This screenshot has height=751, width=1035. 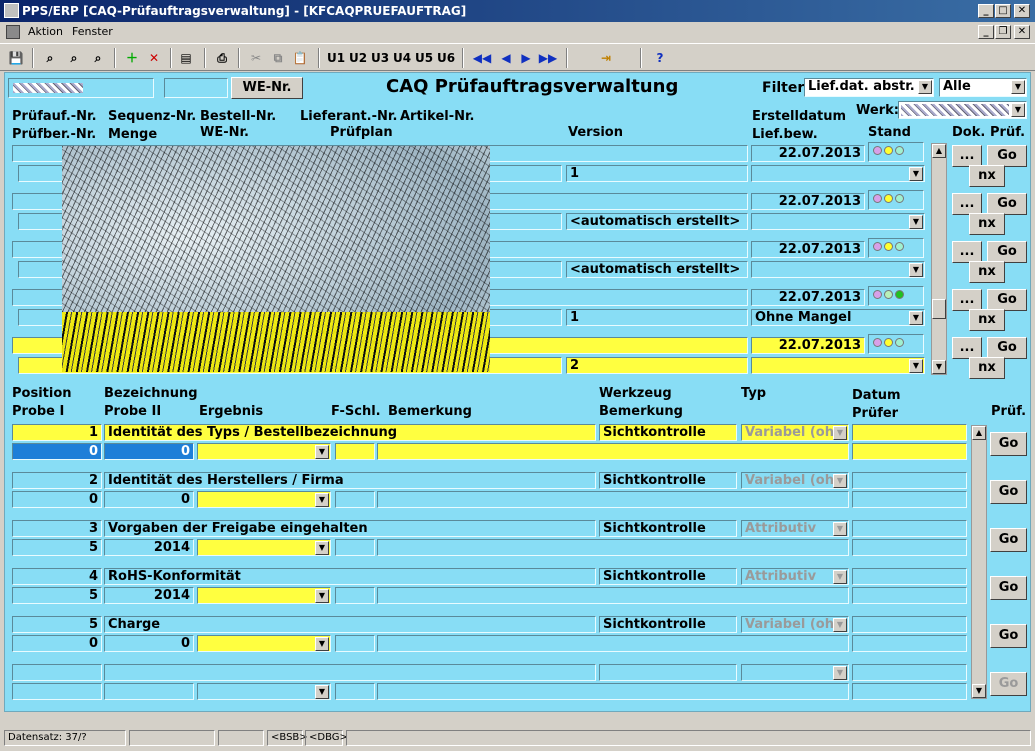 I want to click on u5-button: U5, so click(x=424, y=58).